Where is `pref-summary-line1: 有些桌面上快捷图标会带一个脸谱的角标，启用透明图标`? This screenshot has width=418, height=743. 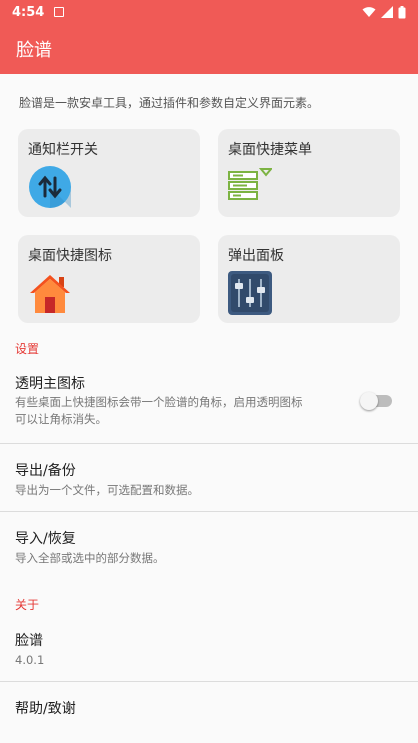 pref-summary-line1: 有些桌面上快捷图标会带一个脸谱的角标，启用透明图标 is located at coordinates (159, 402).